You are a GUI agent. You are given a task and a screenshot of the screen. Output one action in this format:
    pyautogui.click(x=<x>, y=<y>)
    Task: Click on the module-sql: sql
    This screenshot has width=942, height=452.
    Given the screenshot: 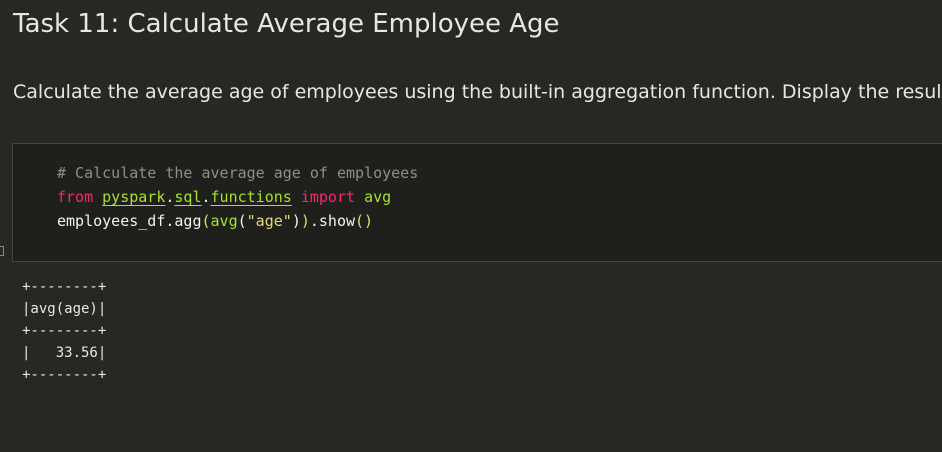 What is the action you would take?
    pyautogui.click(x=188, y=197)
    